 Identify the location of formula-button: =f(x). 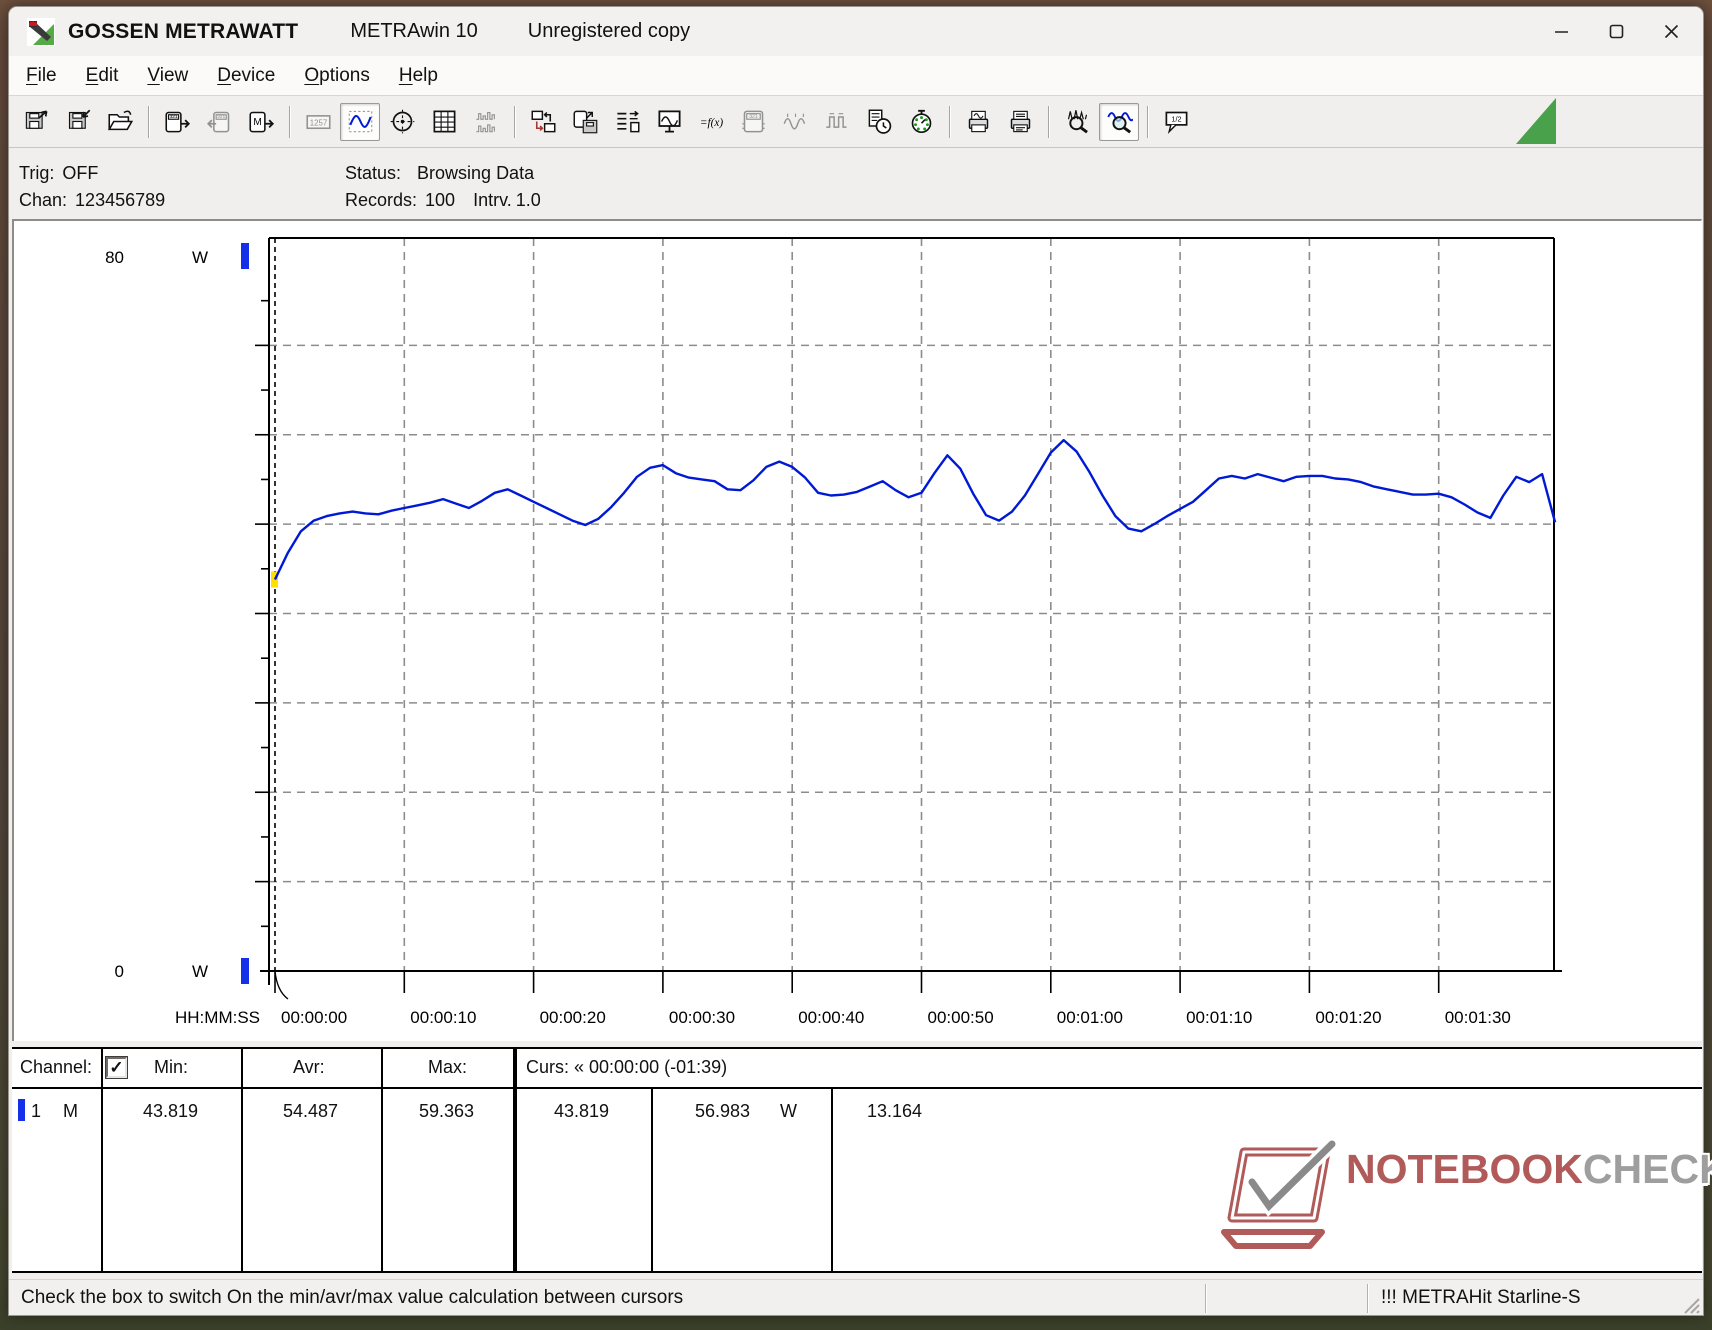
(711, 122).